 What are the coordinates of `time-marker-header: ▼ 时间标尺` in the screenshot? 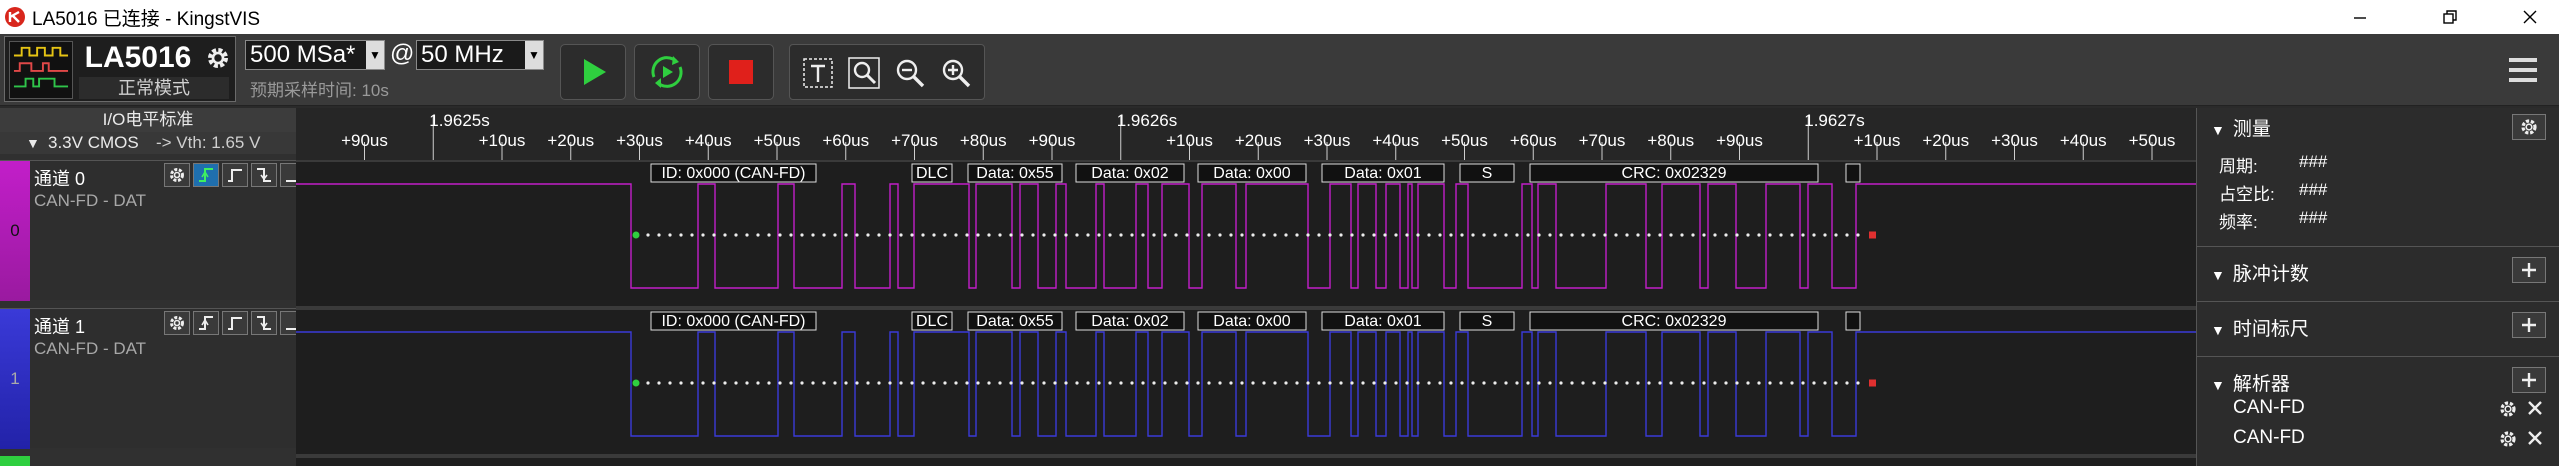 It's located at (2260, 327).